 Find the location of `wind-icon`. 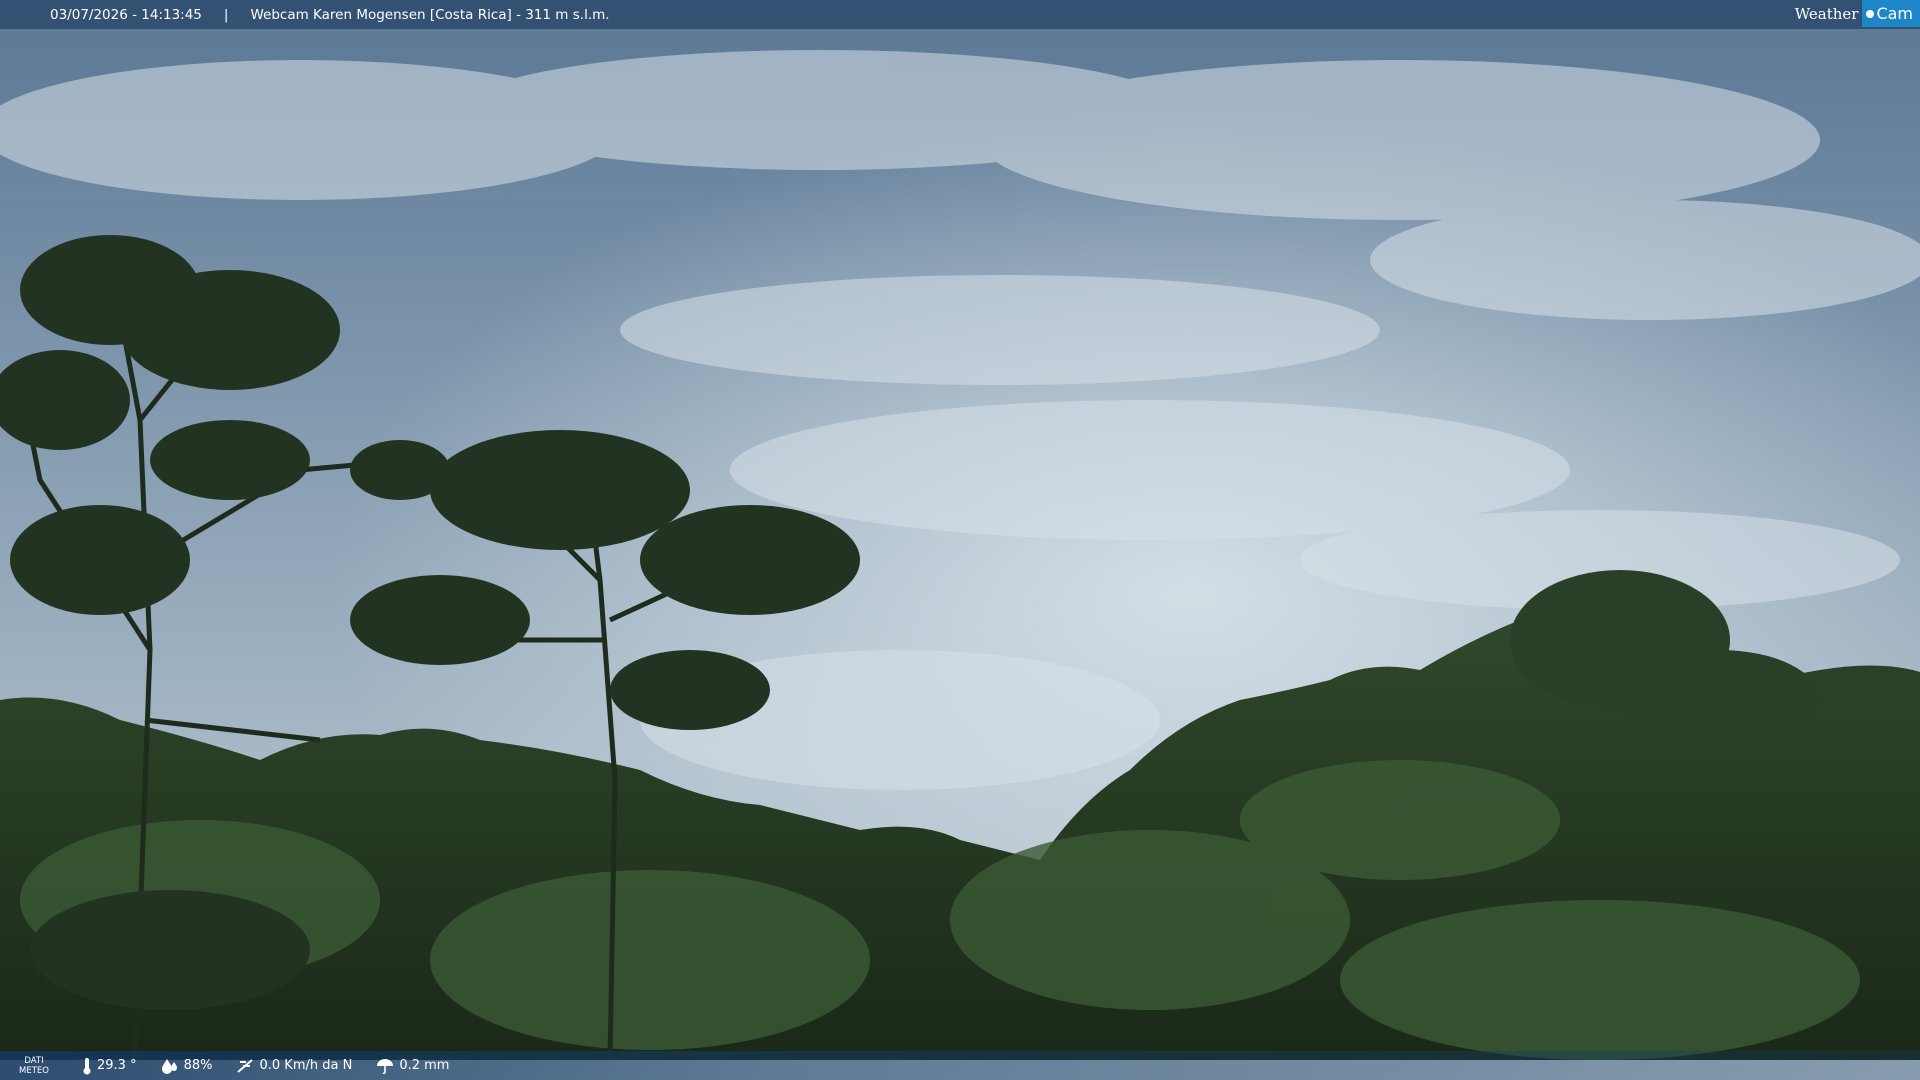

wind-icon is located at coordinates (245, 1065).